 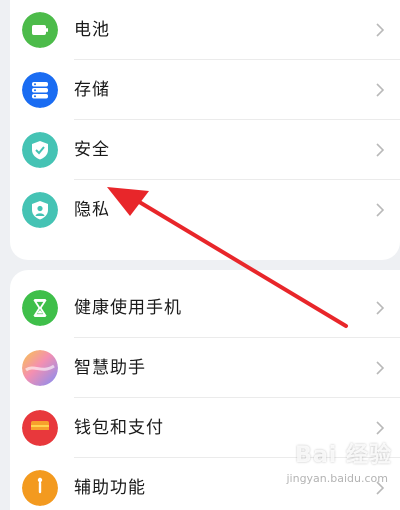 What do you see at coordinates (92, 90) in the screenshot?
I see `settings-row-label: 存储` at bounding box center [92, 90].